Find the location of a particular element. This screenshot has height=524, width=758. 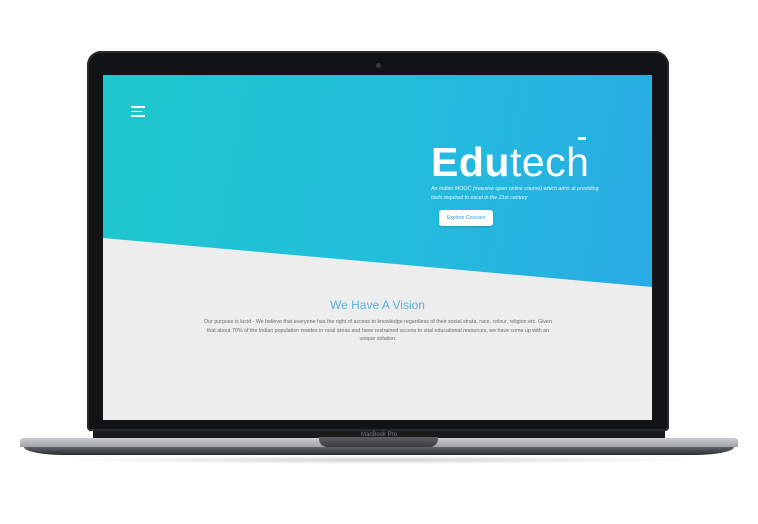

vision-heading: We Have A Vision is located at coordinates (377, 305).